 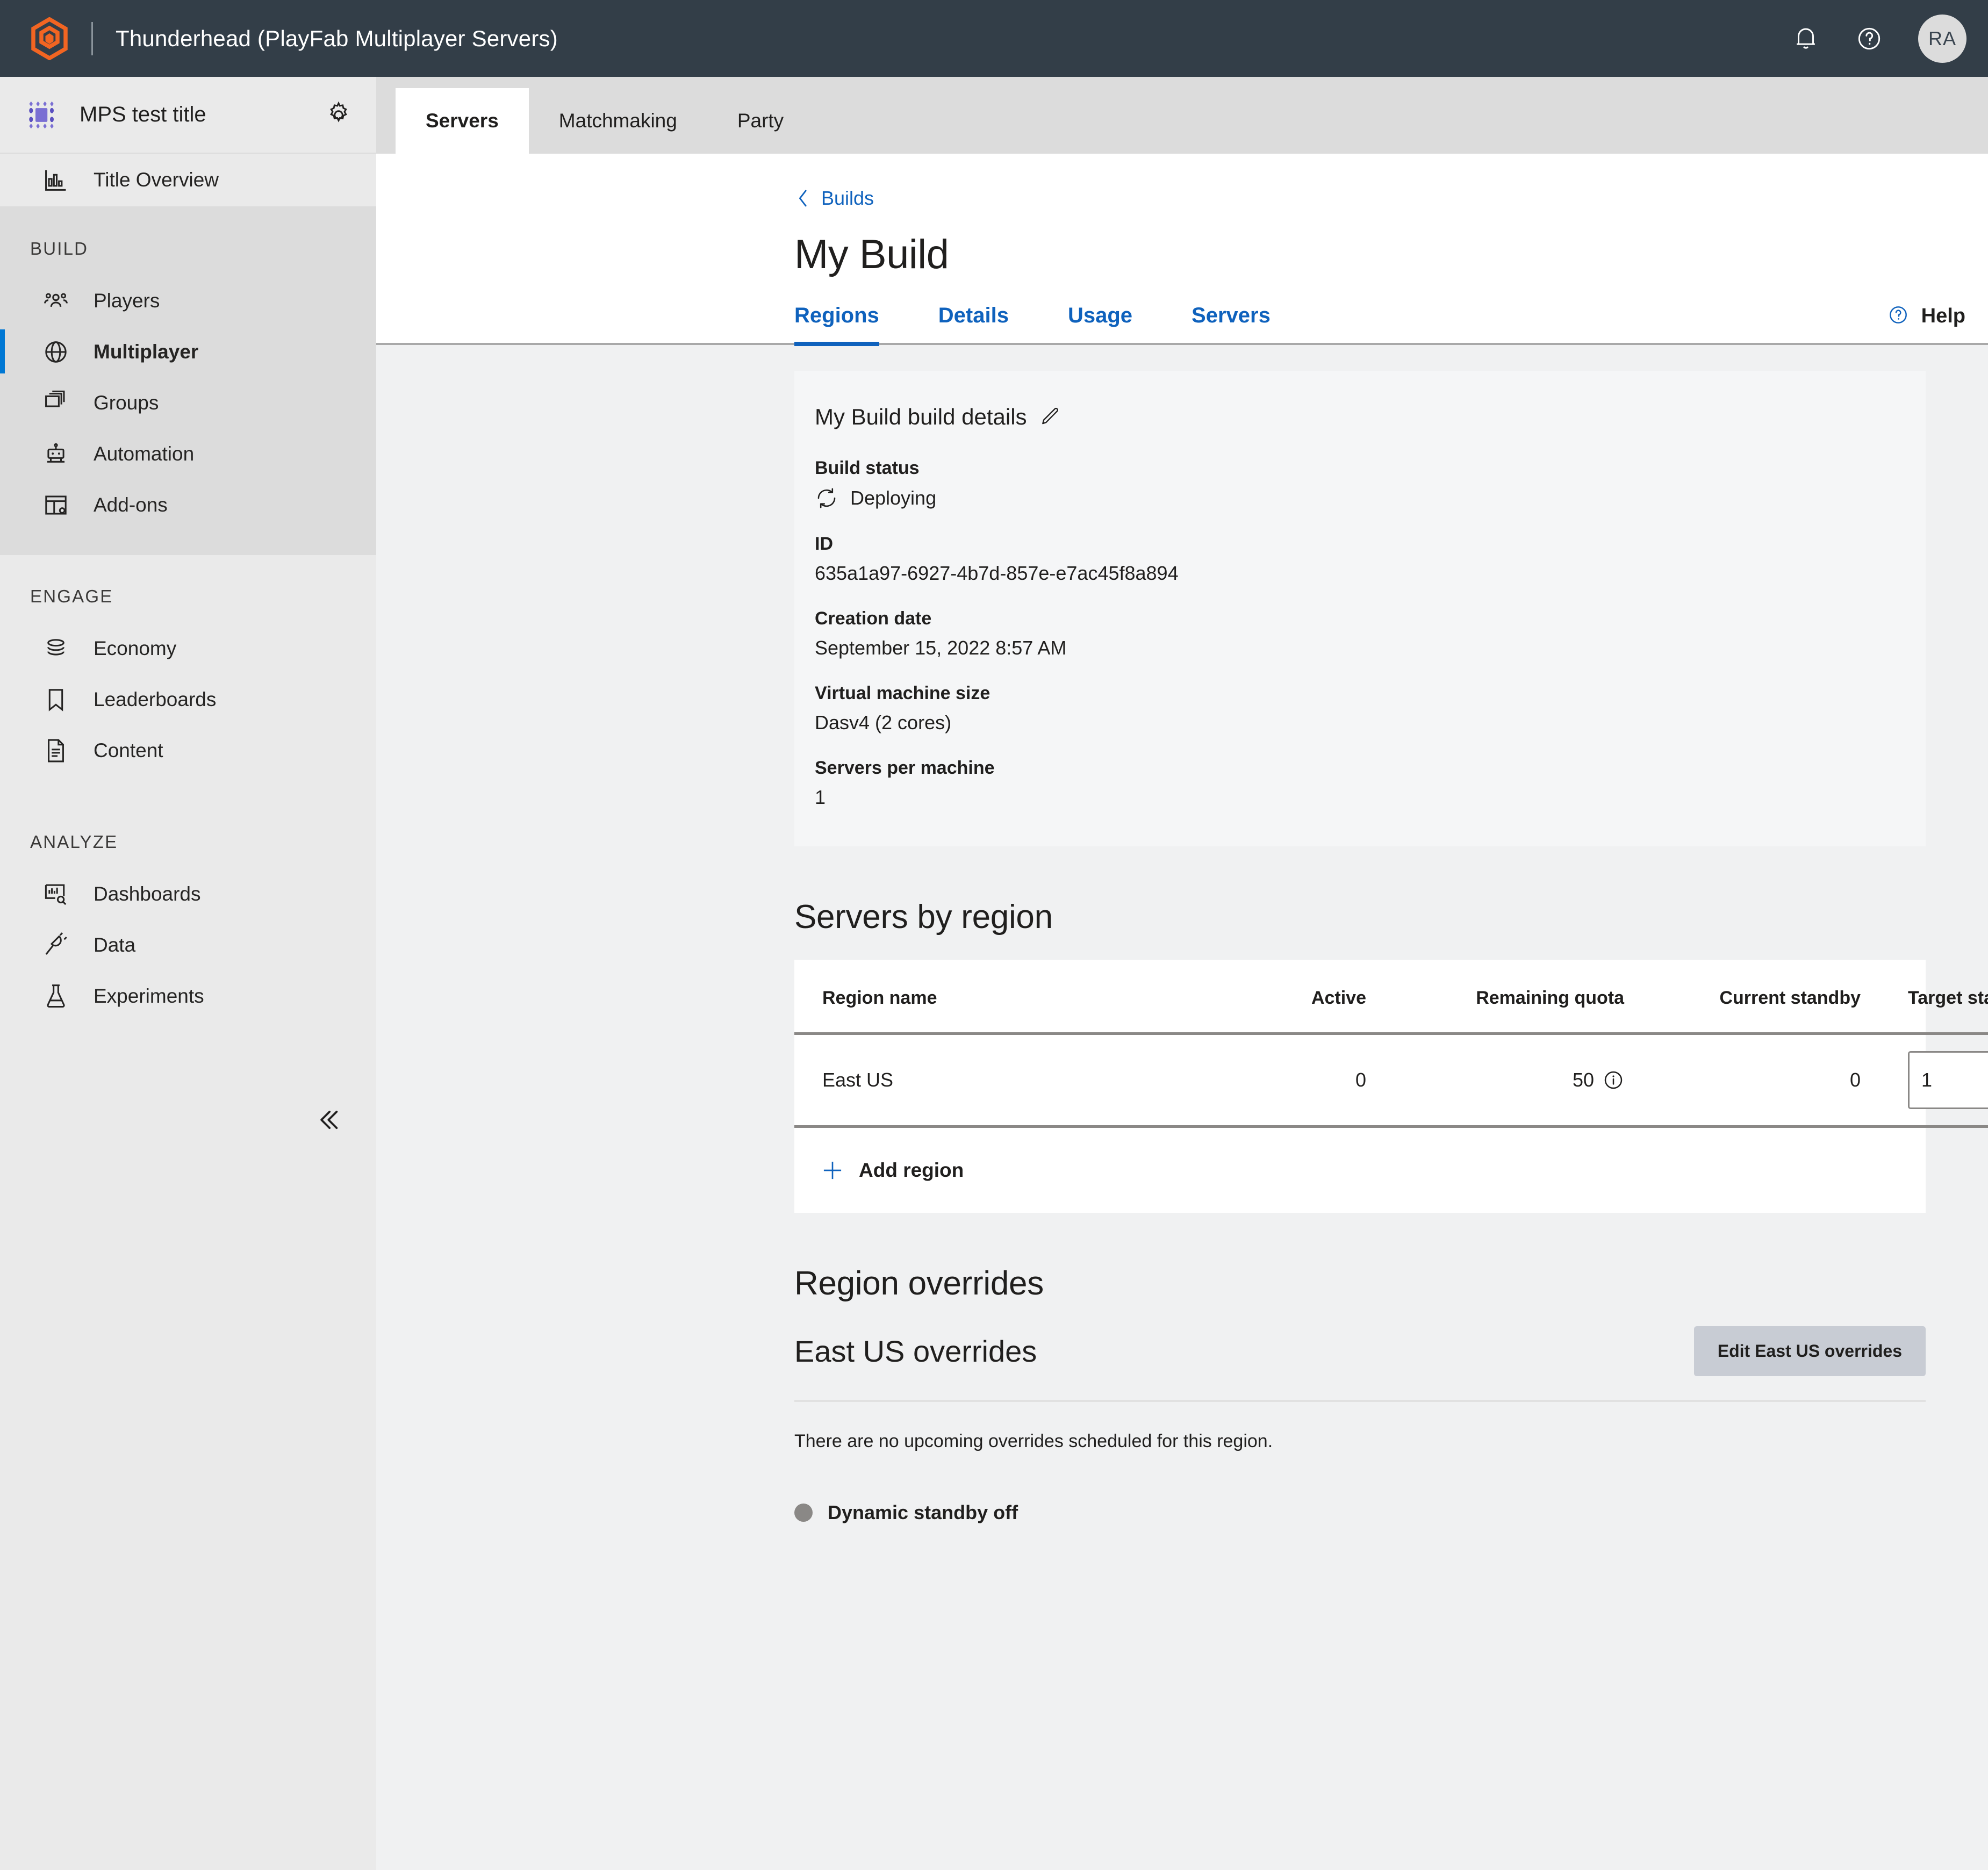 I want to click on field-value: September 15, 2022 8:57 AM, so click(x=941, y=648).